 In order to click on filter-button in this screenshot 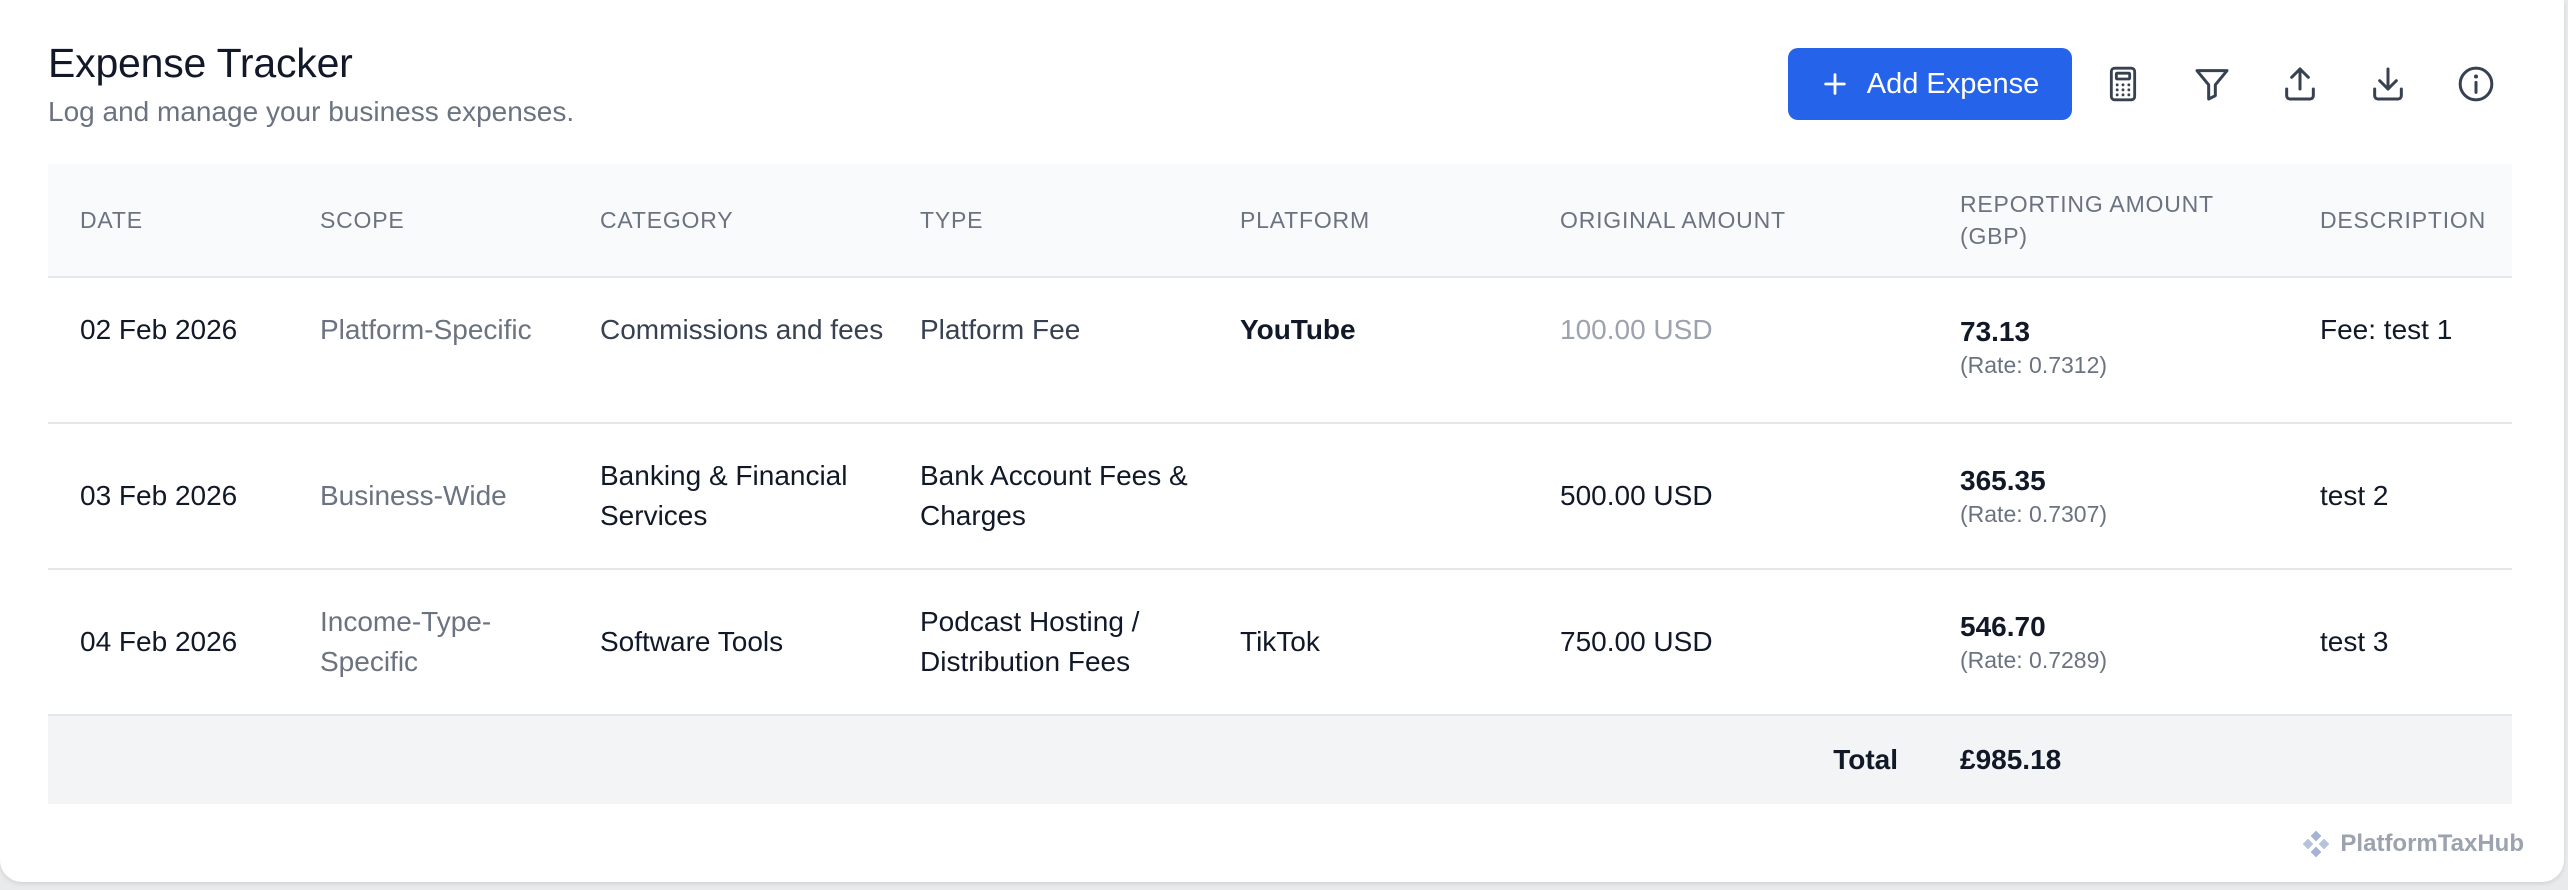, I will do `click(2212, 84)`.